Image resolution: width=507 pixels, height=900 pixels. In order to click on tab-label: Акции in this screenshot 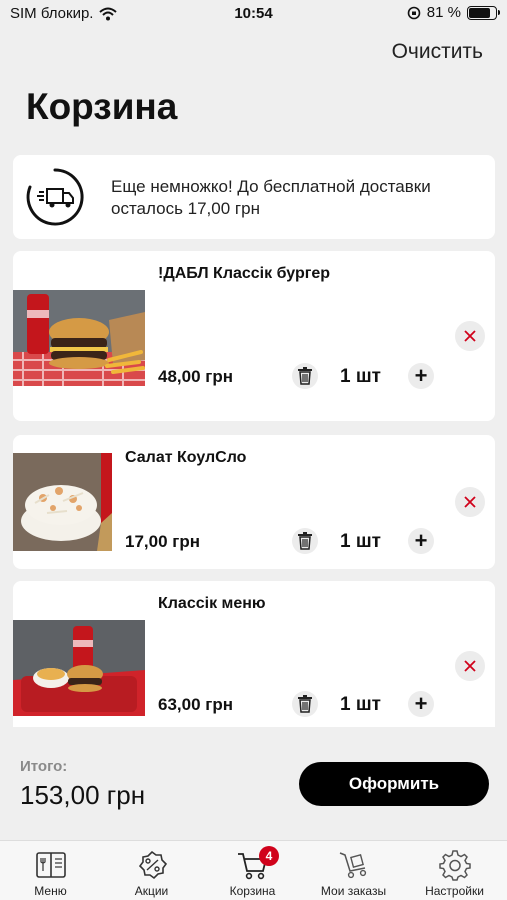, I will do `click(151, 891)`.